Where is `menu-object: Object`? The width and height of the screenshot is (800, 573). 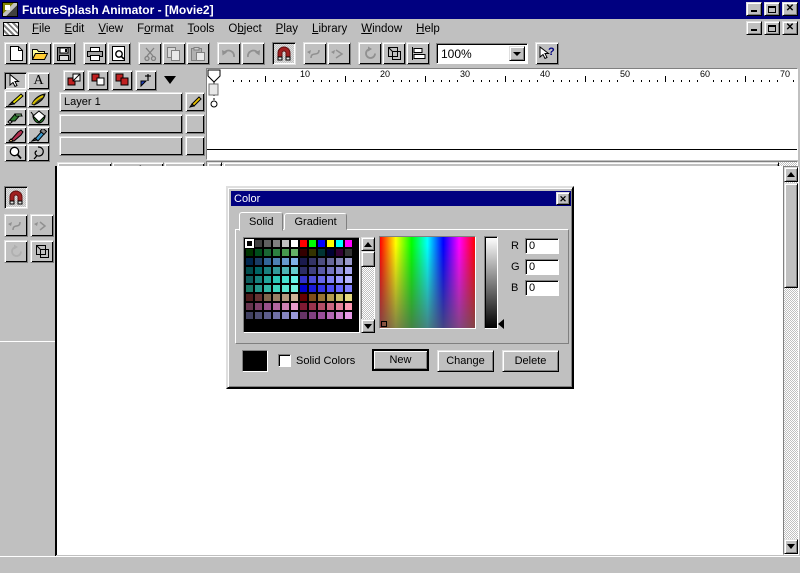
menu-object: Object is located at coordinates (244, 29).